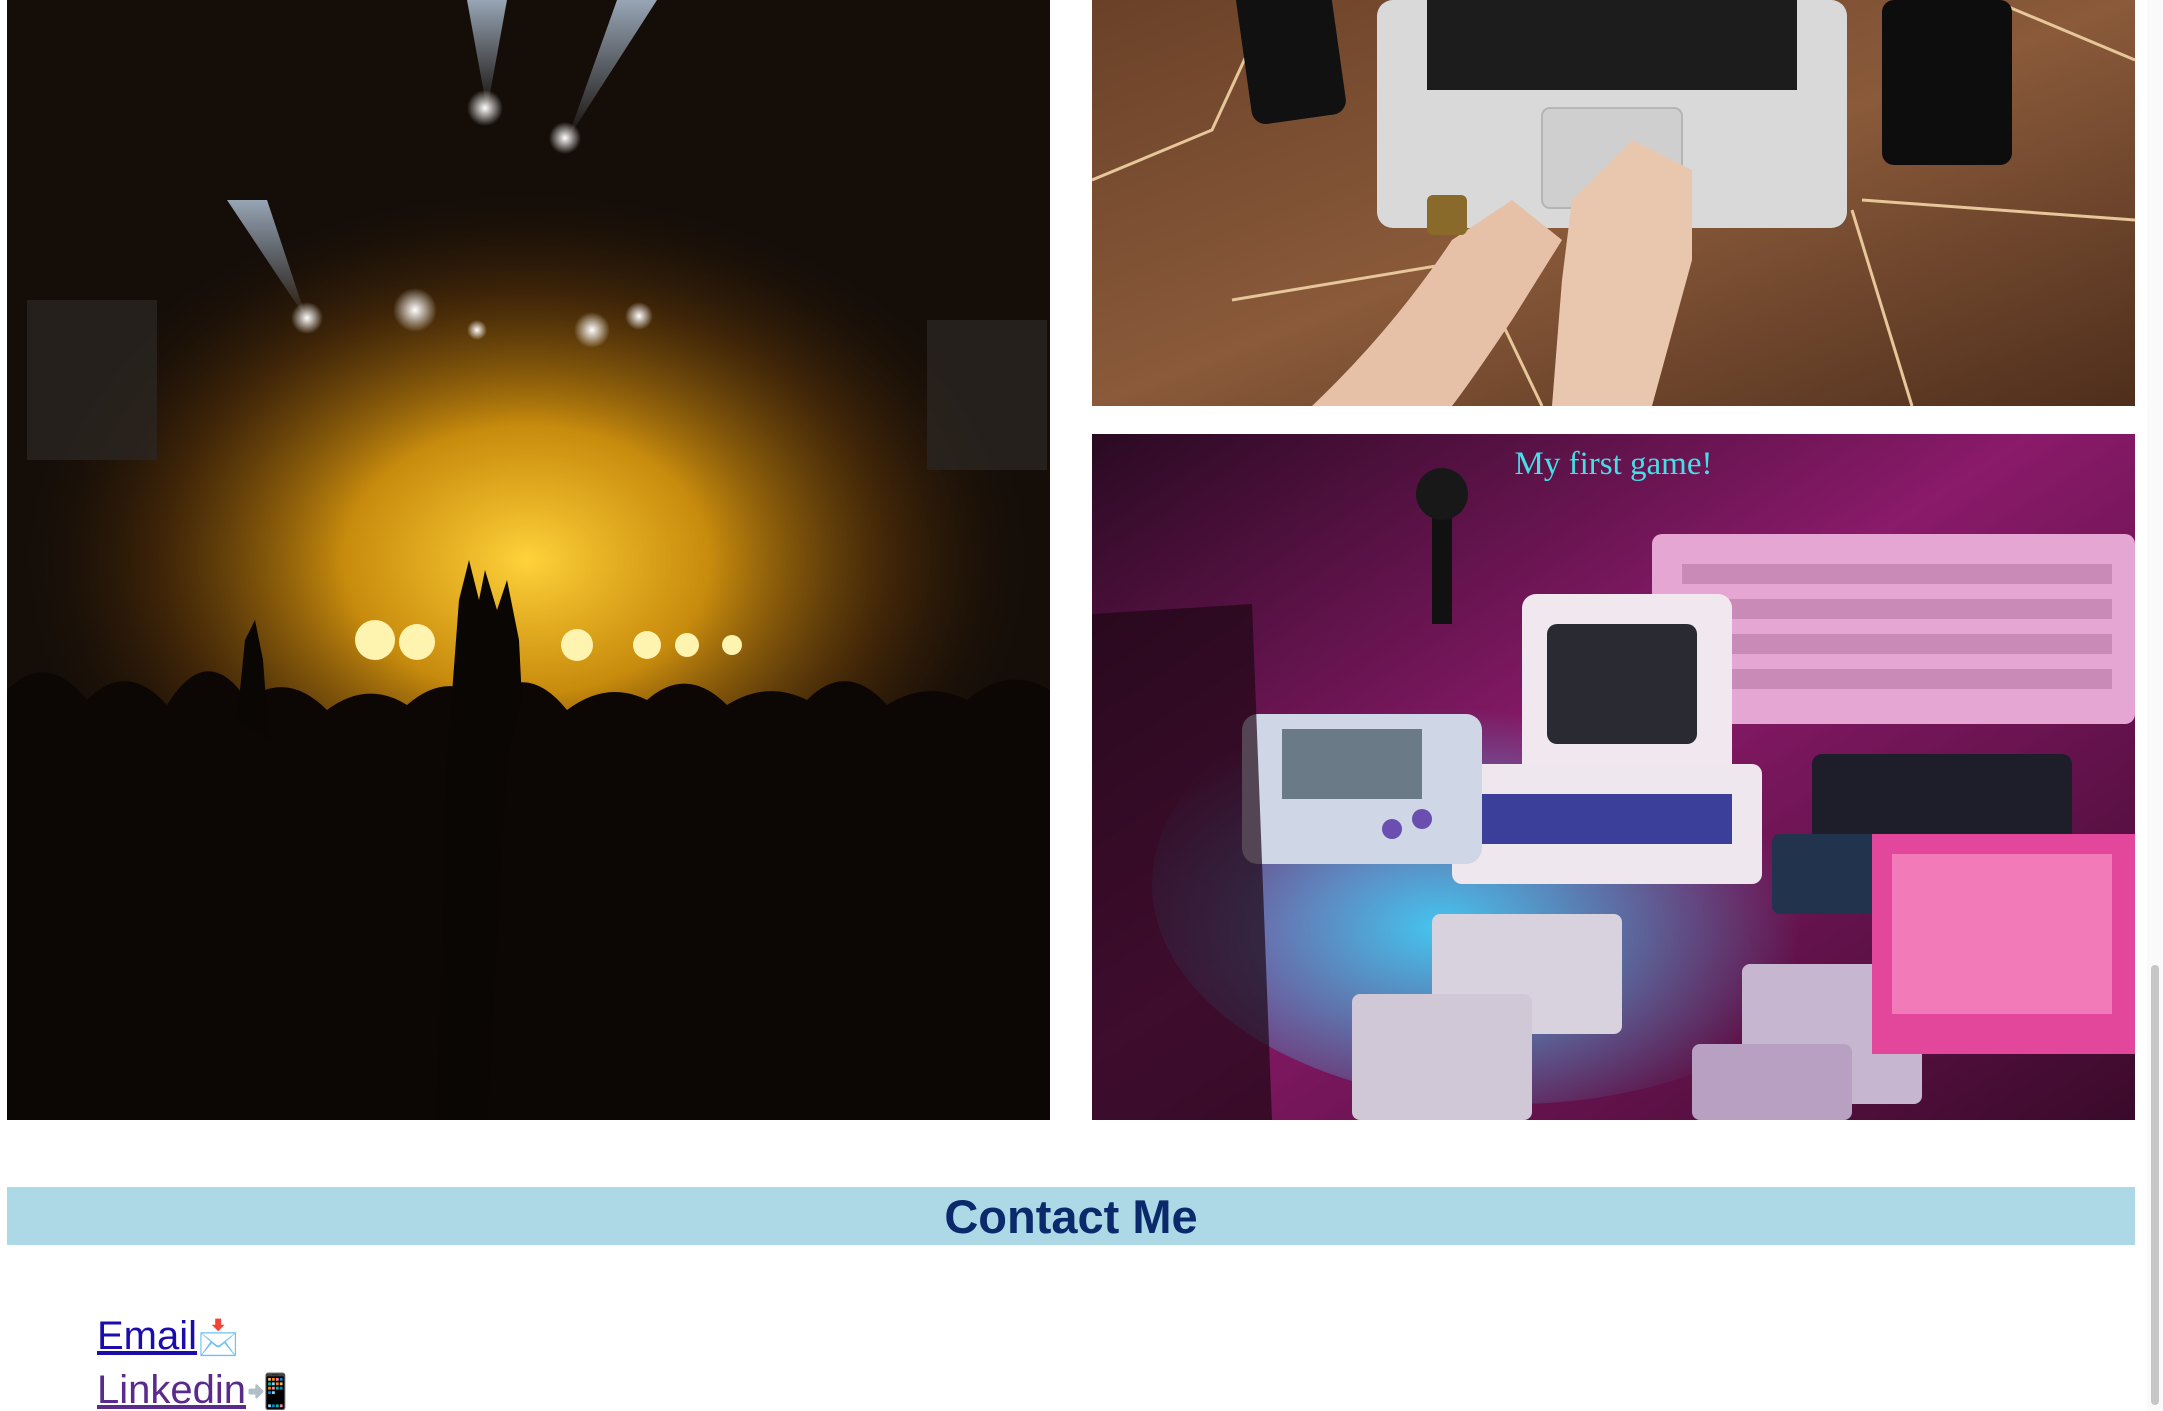 Image resolution: width=2163 pixels, height=1411 pixels. What do you see at coordinates (2155, 705) in the screenshot?
I see `vertical-scrollbar` at bounding box center [2155, 705].